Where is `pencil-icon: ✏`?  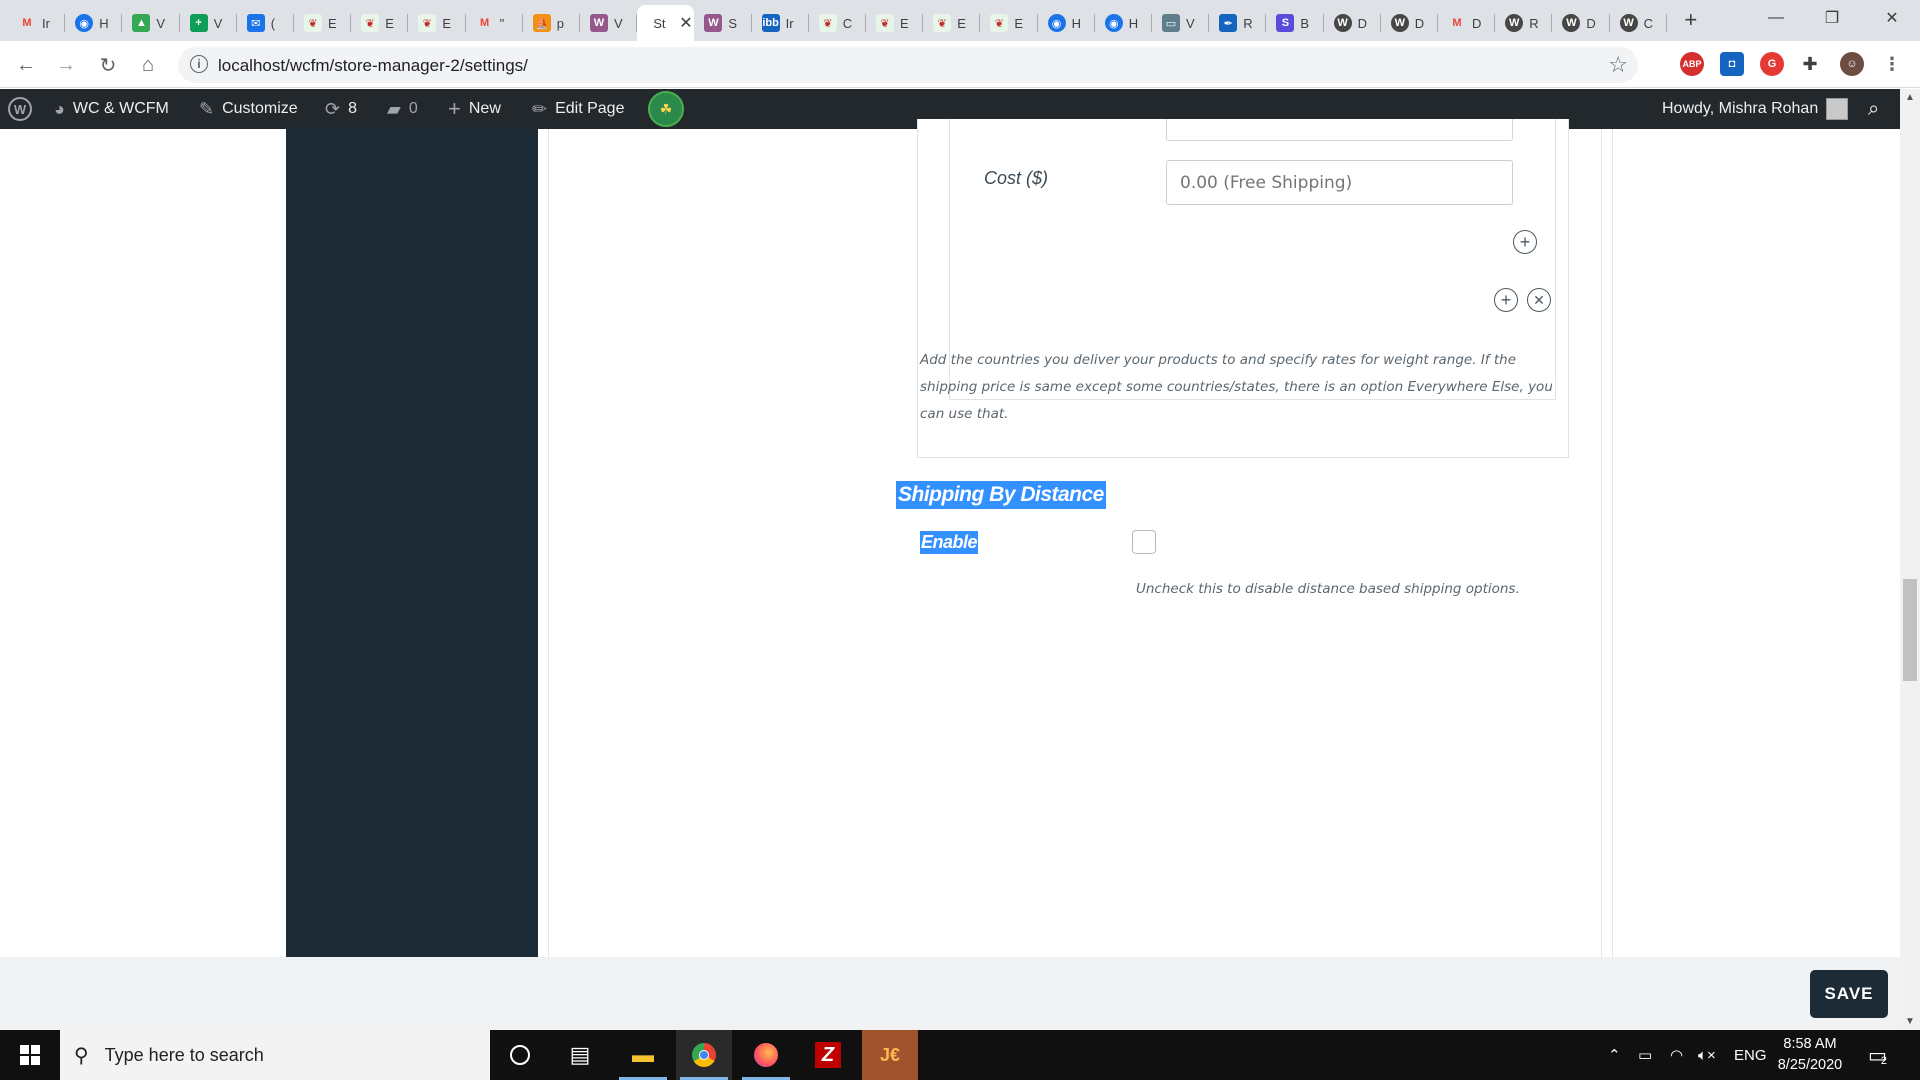 pencil-icon: ✏ is located at coordinates (540, 108).